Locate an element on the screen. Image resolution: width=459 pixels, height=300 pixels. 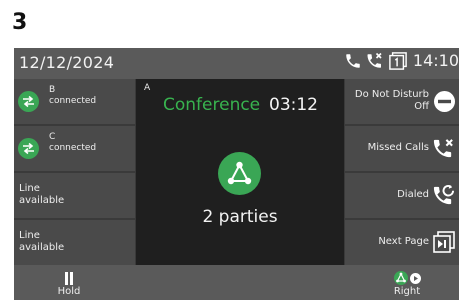
right-label: Right is located at coordinates (407, 291).